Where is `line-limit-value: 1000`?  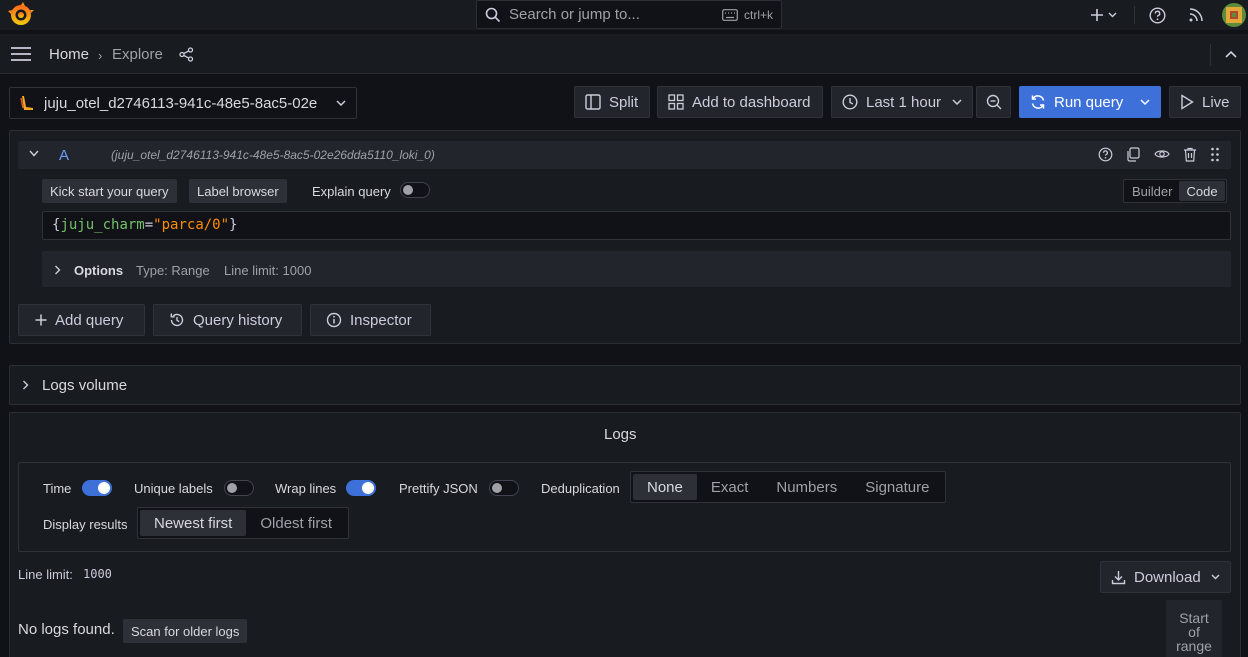 line-limit-value: 1000 is located at coordinates (97, 574).